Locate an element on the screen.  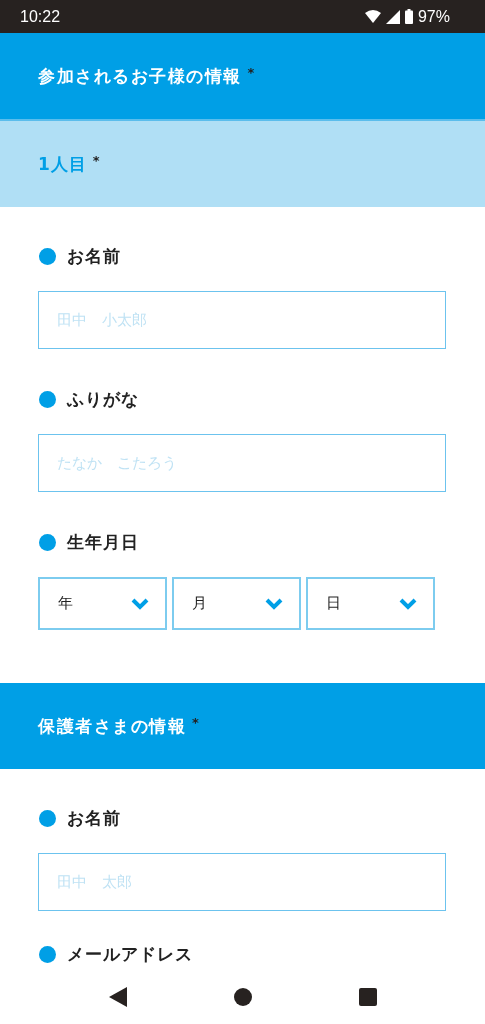
subsection-title: 1人目 is located at coordinates (62, 164).